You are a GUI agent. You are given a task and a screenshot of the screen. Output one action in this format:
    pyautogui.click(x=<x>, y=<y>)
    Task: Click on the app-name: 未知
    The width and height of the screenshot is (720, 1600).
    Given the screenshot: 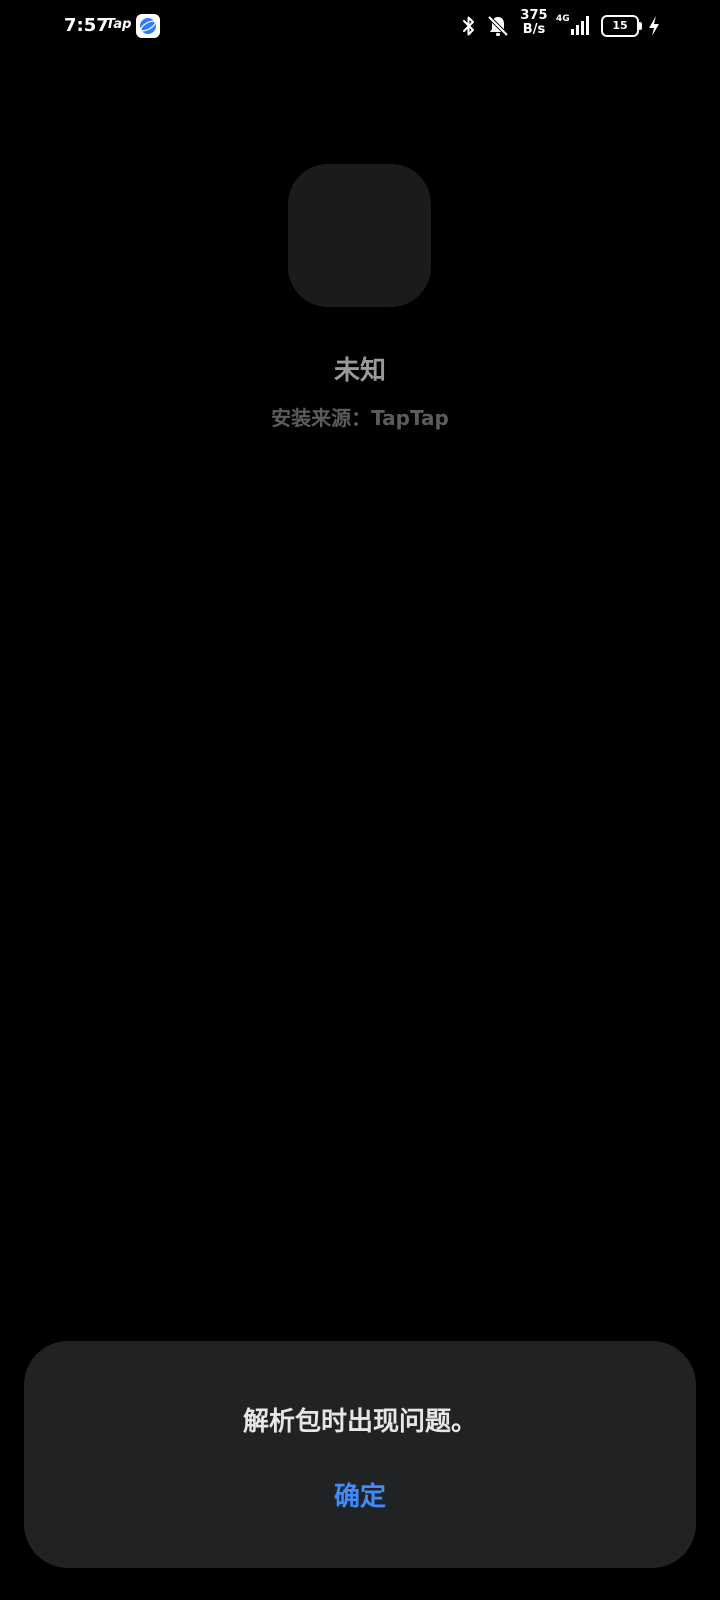 What is the action you would take?
    pyautogui.click(x=359, y=371)
    